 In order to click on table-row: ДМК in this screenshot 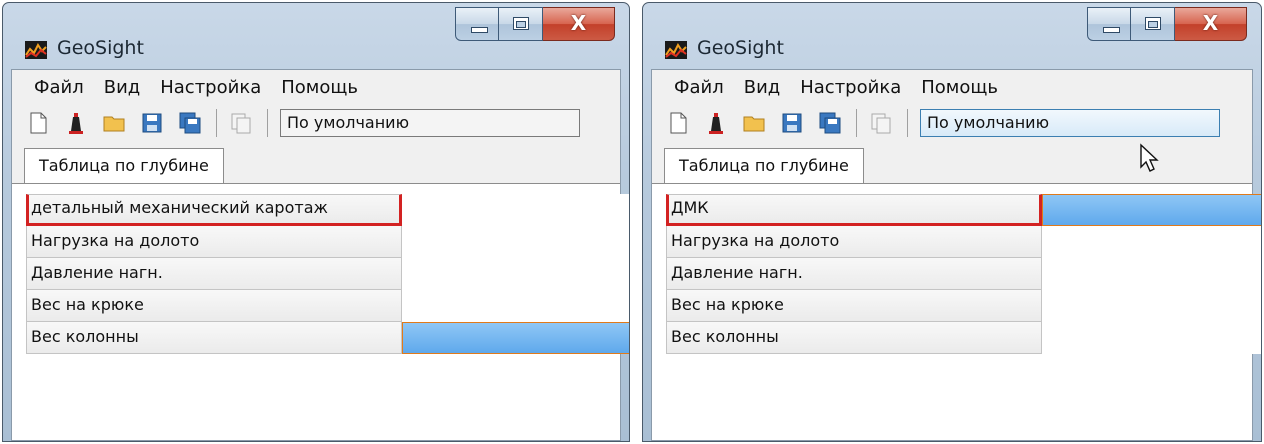, I will do `click(963, 210)`.